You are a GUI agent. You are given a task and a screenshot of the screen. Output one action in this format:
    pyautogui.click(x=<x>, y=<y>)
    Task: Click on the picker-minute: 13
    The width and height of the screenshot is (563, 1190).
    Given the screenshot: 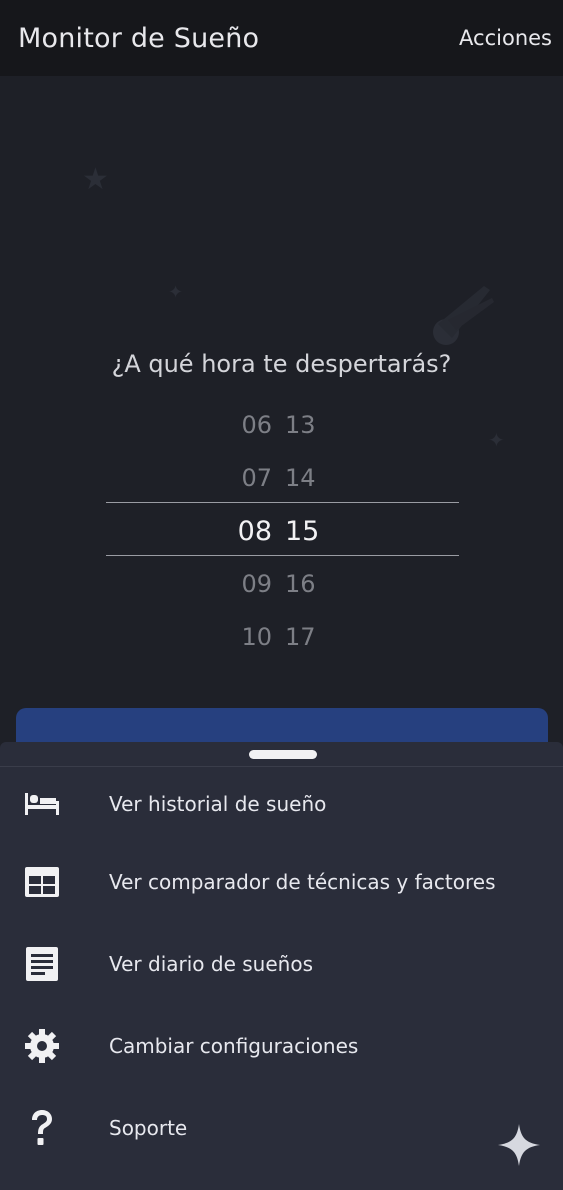 What is the action you would take?
    pyautogui.click(x=311, y=425)
    